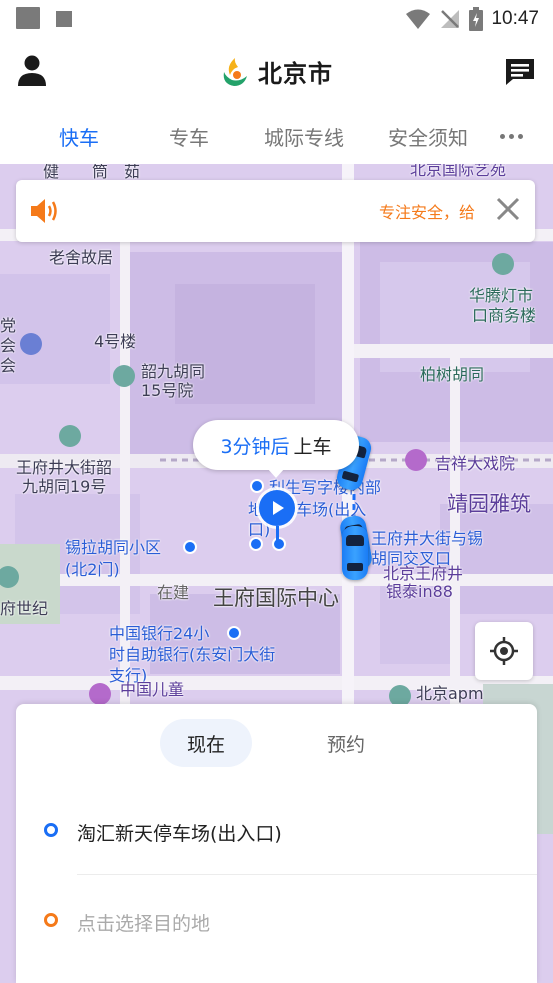 The width and height of the screenshot is (553, 983). I want to click on map-poi: 华腾灯市, so click(501, 295).